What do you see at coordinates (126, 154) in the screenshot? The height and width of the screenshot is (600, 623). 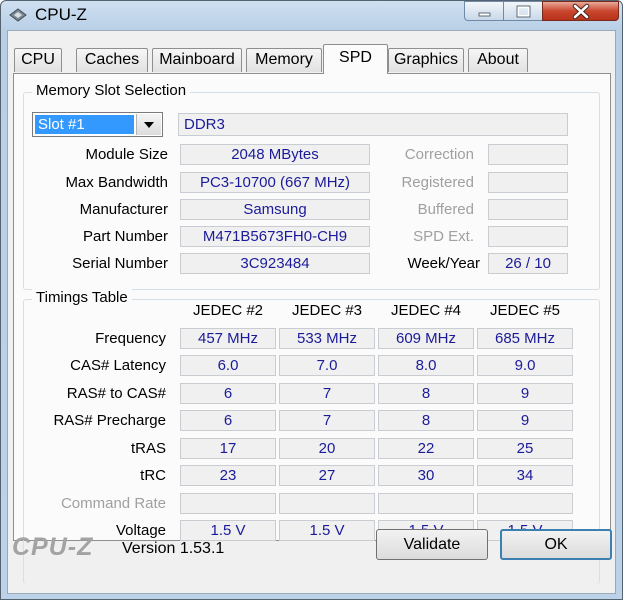 I see `module-size-label: Module Size` at bounding box center [126, 154].